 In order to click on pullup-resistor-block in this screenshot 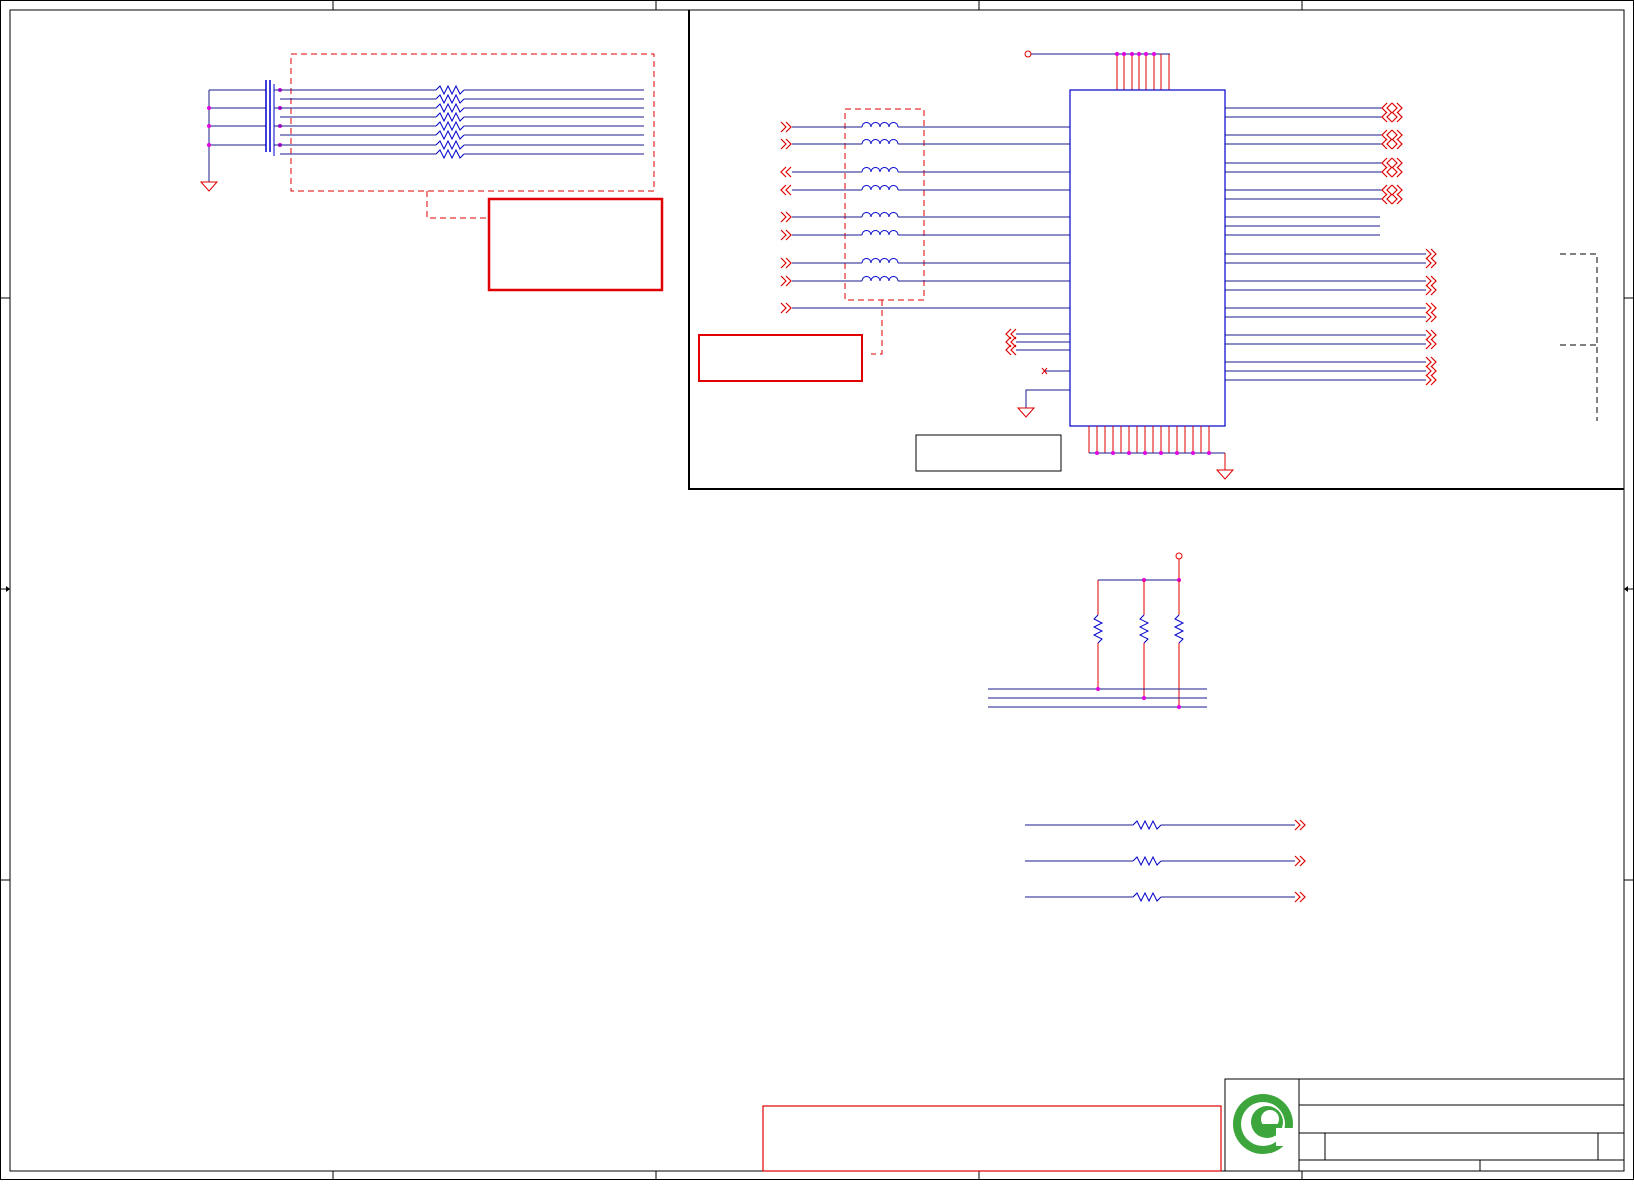, I will do `click(1097, 630)`.